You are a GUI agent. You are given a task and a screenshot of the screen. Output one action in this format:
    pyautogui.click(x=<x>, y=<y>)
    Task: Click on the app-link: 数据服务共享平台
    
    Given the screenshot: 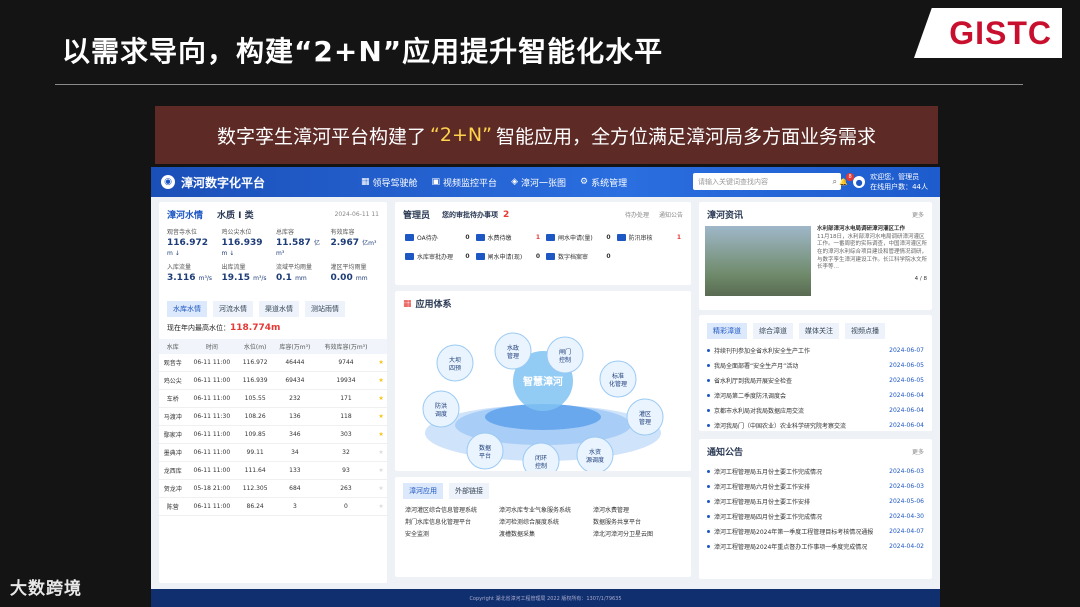 What is the action you would take?
    pyautogui.click(x=637, y=521)
    